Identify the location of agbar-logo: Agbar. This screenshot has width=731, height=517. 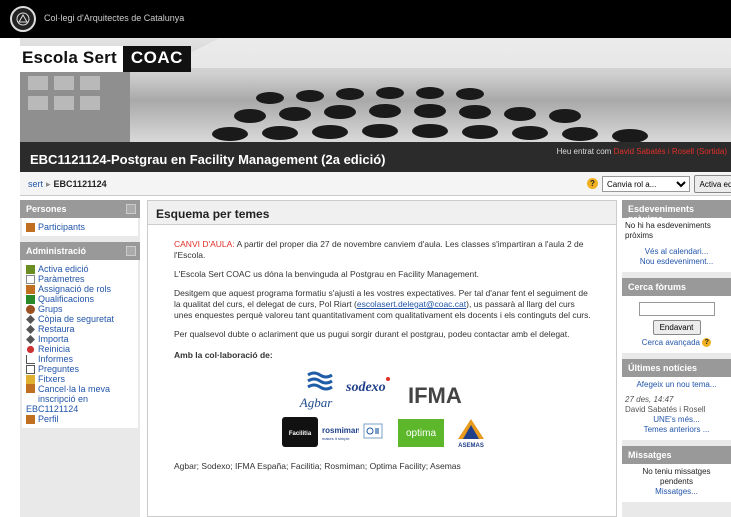
(316, 390).